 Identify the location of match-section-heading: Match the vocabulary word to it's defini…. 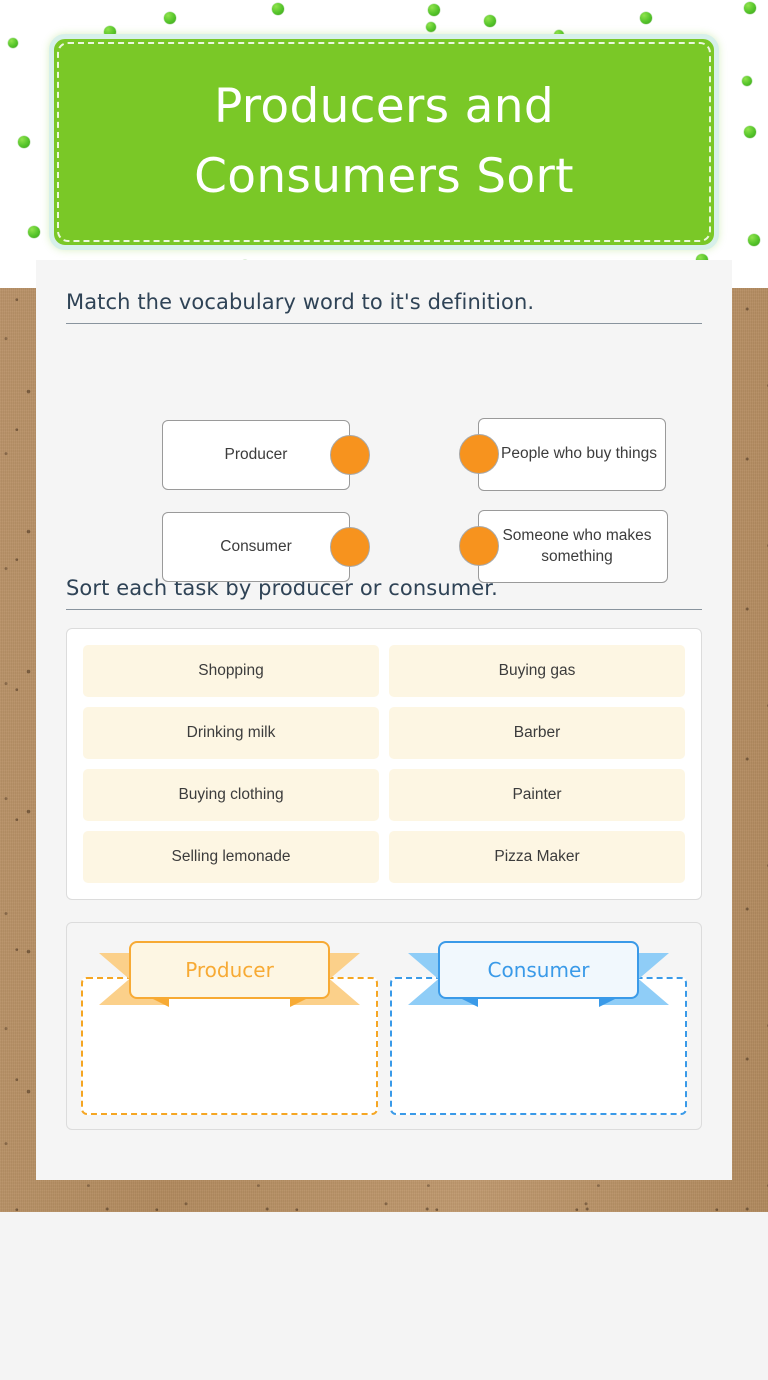
(300, 302).